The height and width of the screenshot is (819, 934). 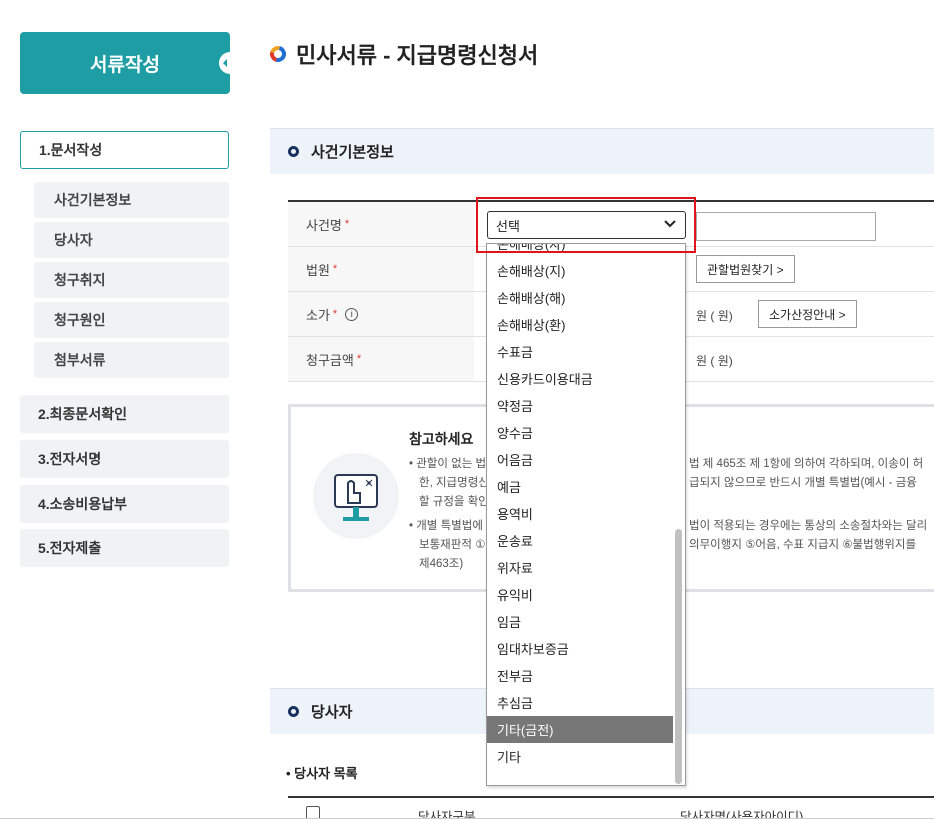 What do you see at coordinates (381, 359) in the screenshot?
I see `claim-amount-label: 청구금액 *` at bounding box center [381, 359].